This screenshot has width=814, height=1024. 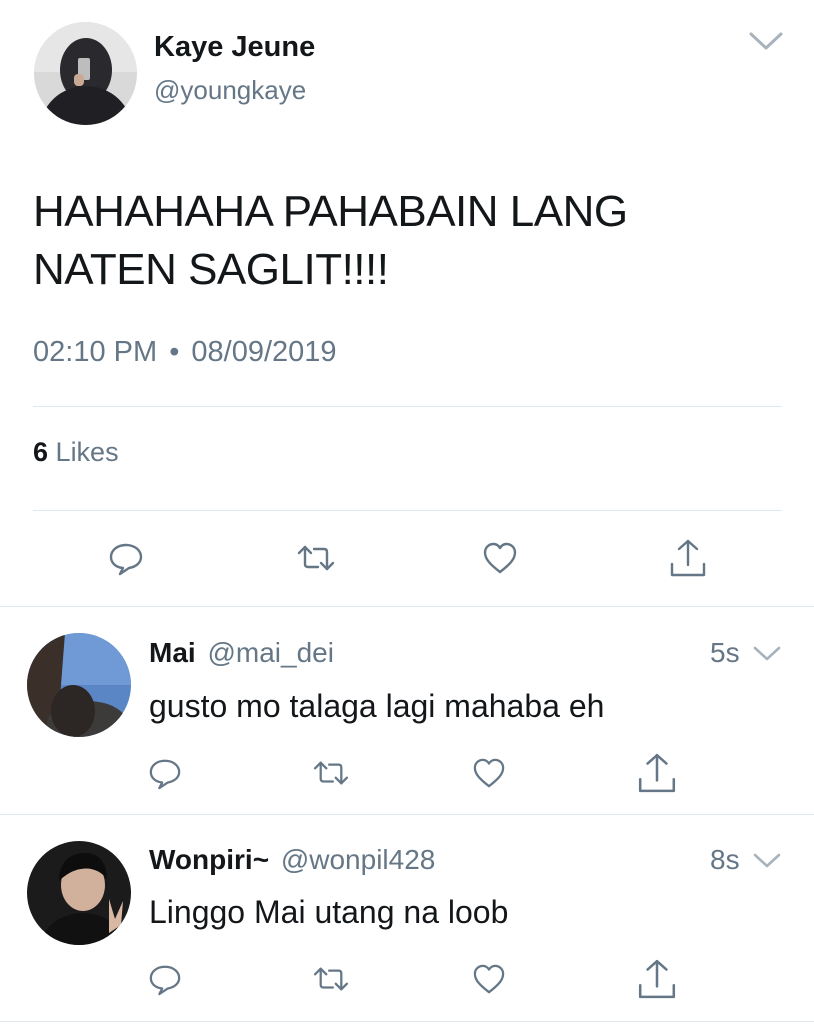 I want to click on reply-header: Mai @mai_dei, so click(x=241, y=653).